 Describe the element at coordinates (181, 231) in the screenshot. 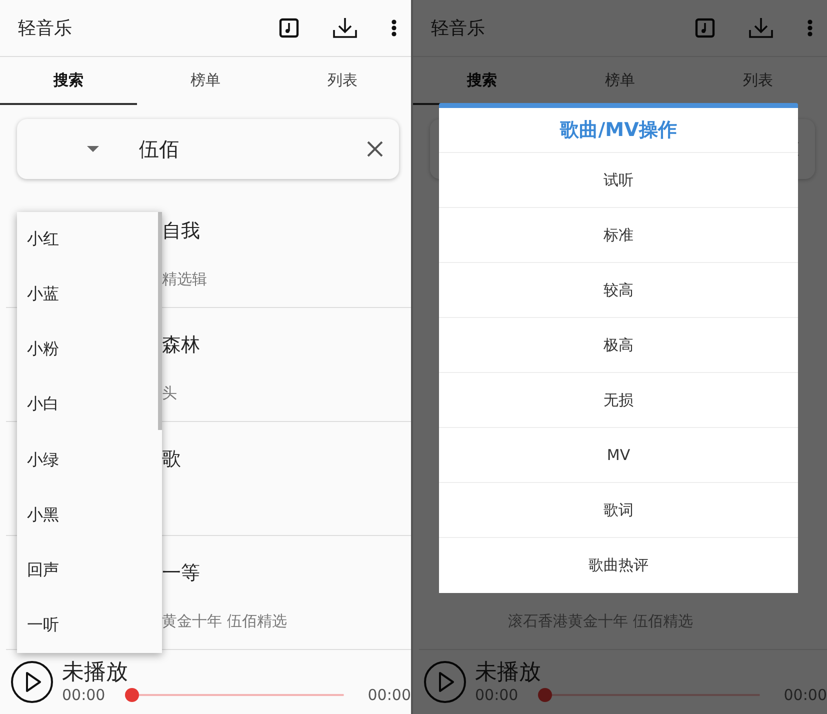

I see `song-title: 自我` at that location.